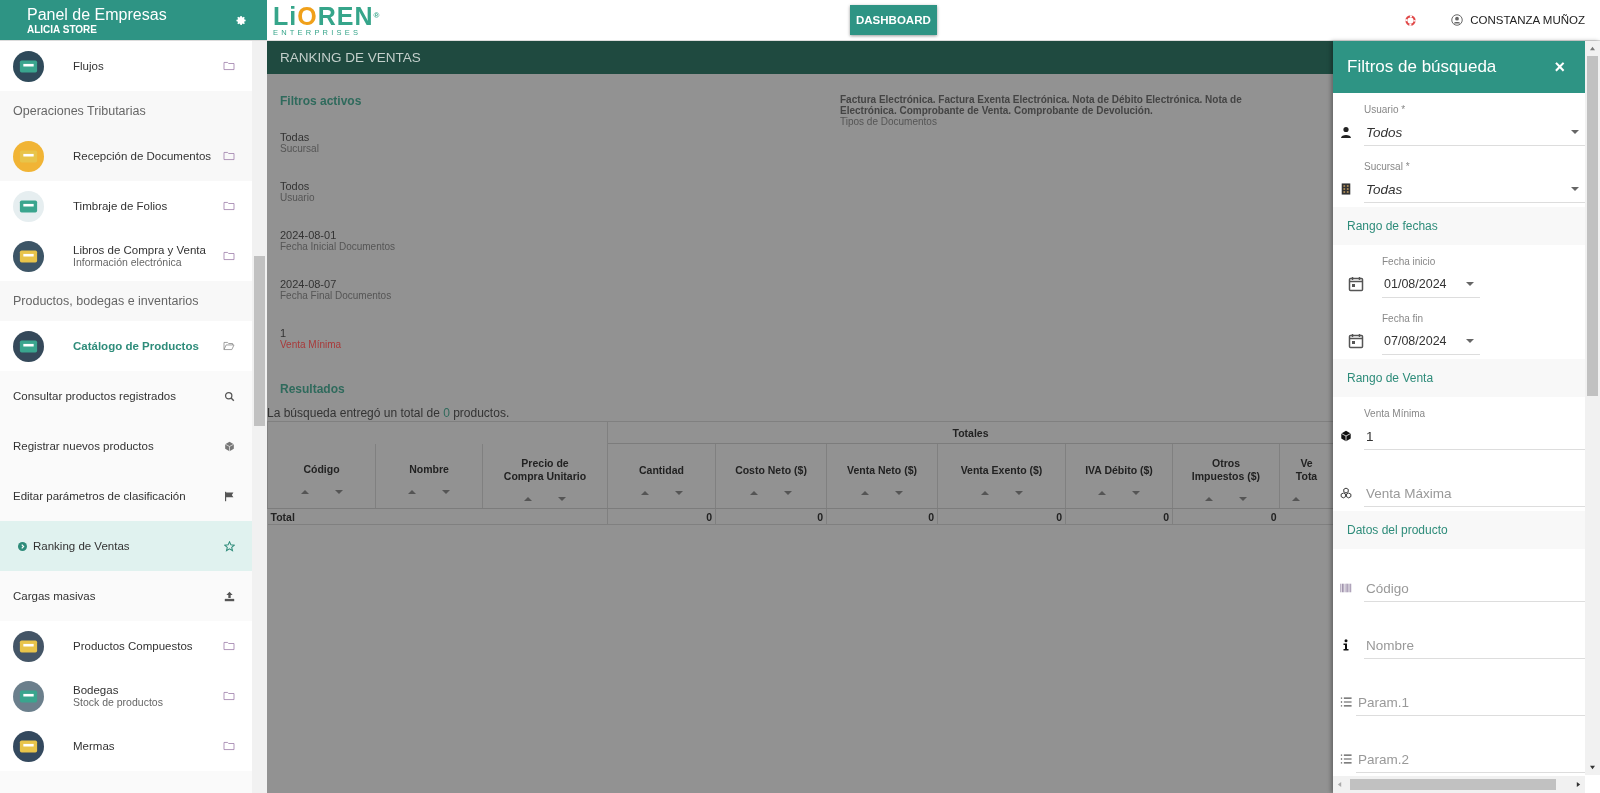  I want to click on panel-title: Filtros de búsqueda, so click(1422, 67).